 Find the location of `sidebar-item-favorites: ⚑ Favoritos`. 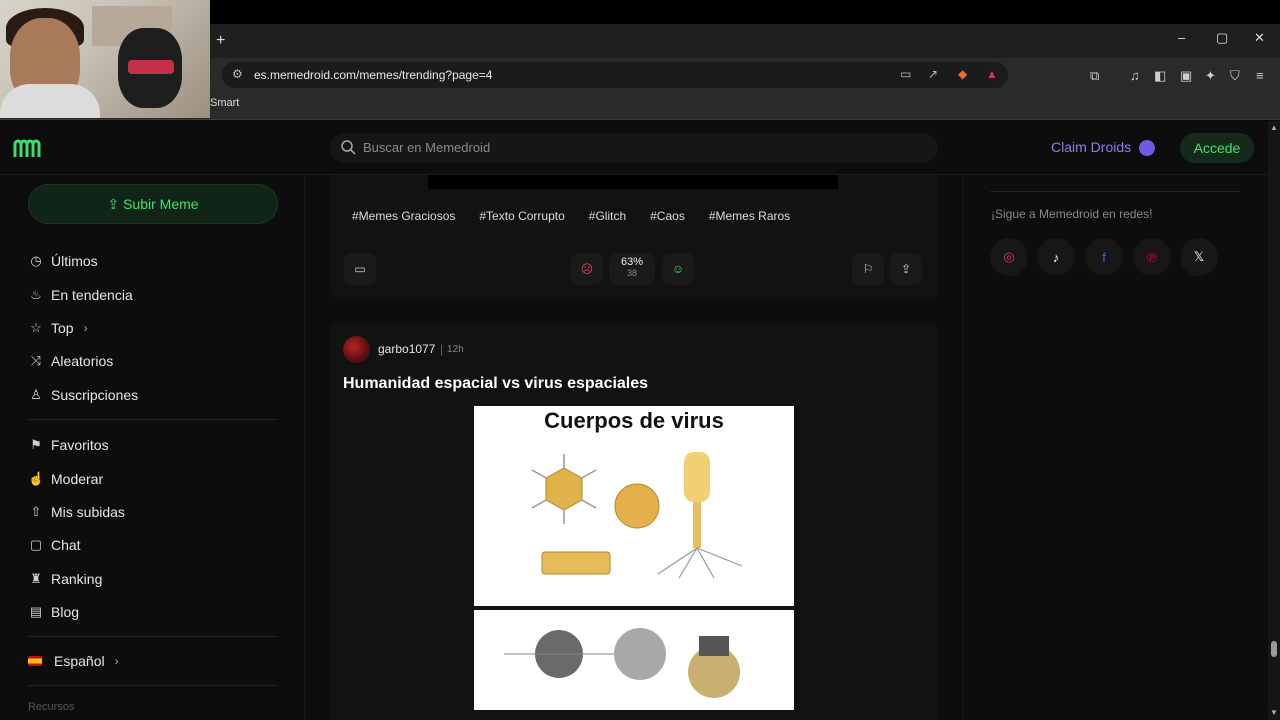

sidebar-item-favorites: ⚑ Favoritos is located at coordinates (68, 445).